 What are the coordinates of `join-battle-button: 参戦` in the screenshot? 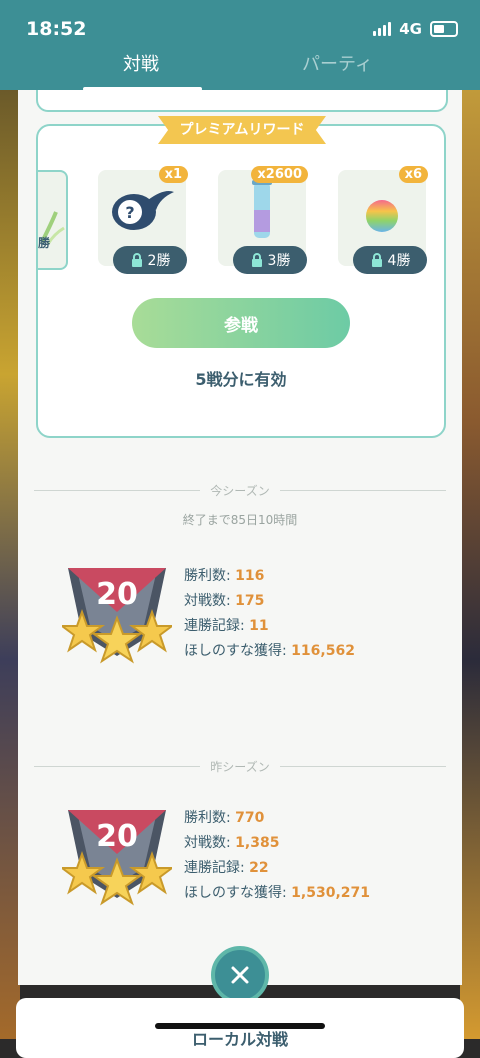 It's located at (241, 323).